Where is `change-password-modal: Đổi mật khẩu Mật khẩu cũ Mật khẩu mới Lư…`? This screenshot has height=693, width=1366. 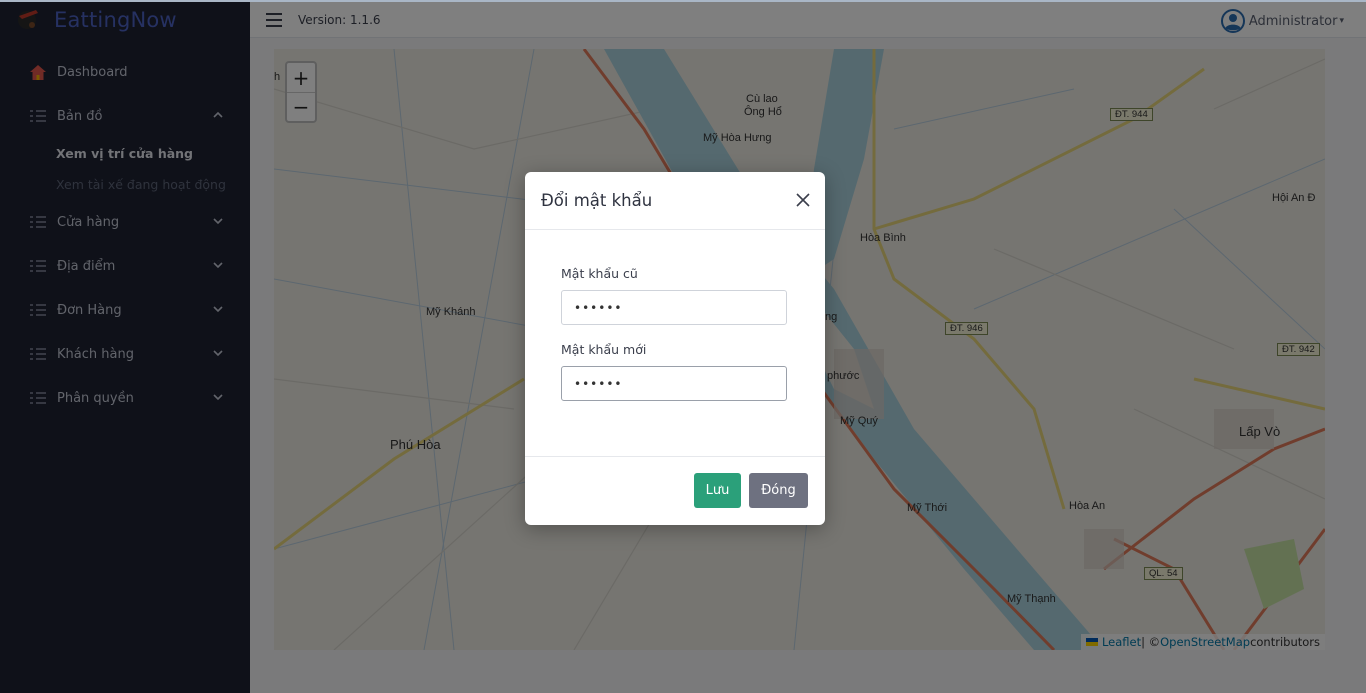
change-password-modal: Đổi mật khẩu Mật khẩu cũ Mật khẩu mới Lư… is located at coordinates (675, 348).